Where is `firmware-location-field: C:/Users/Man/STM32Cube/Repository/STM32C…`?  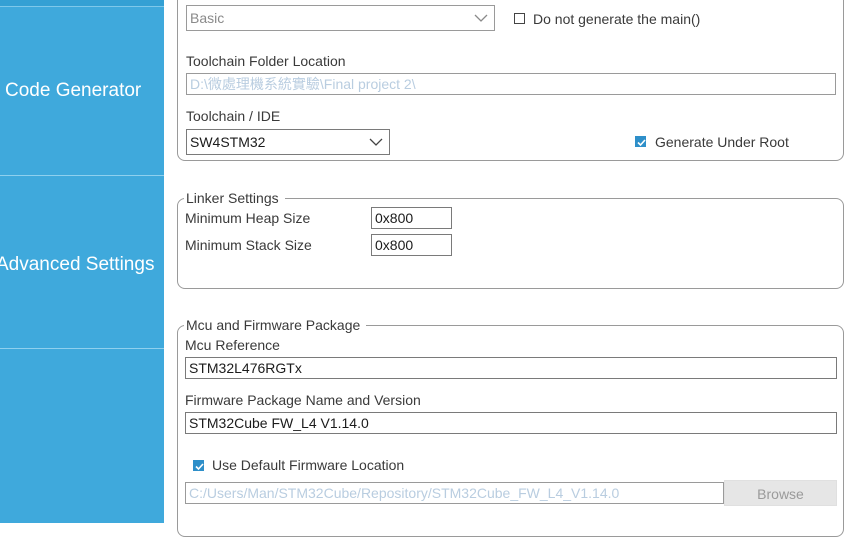
firmware-location-field: C:/Users/Man/STM32Cube/Repository/STM32C… is located at coordinates (454, 493).